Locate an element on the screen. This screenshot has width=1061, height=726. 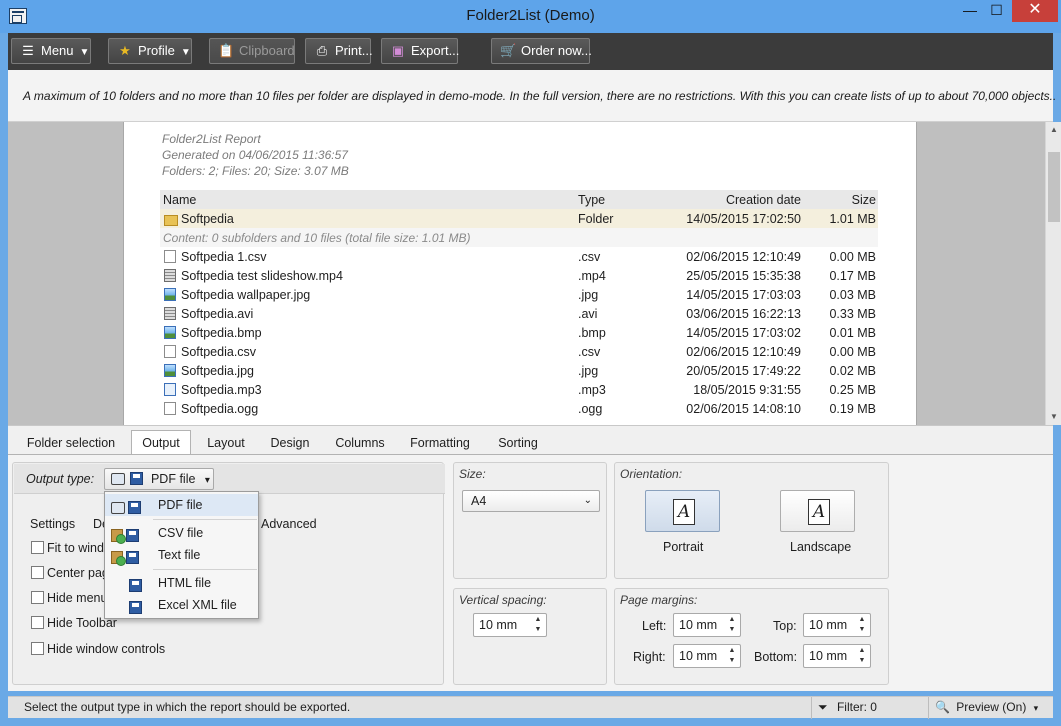
folder-date: 14/05/2015 17:02:50 is located at coordinates (743, 219).